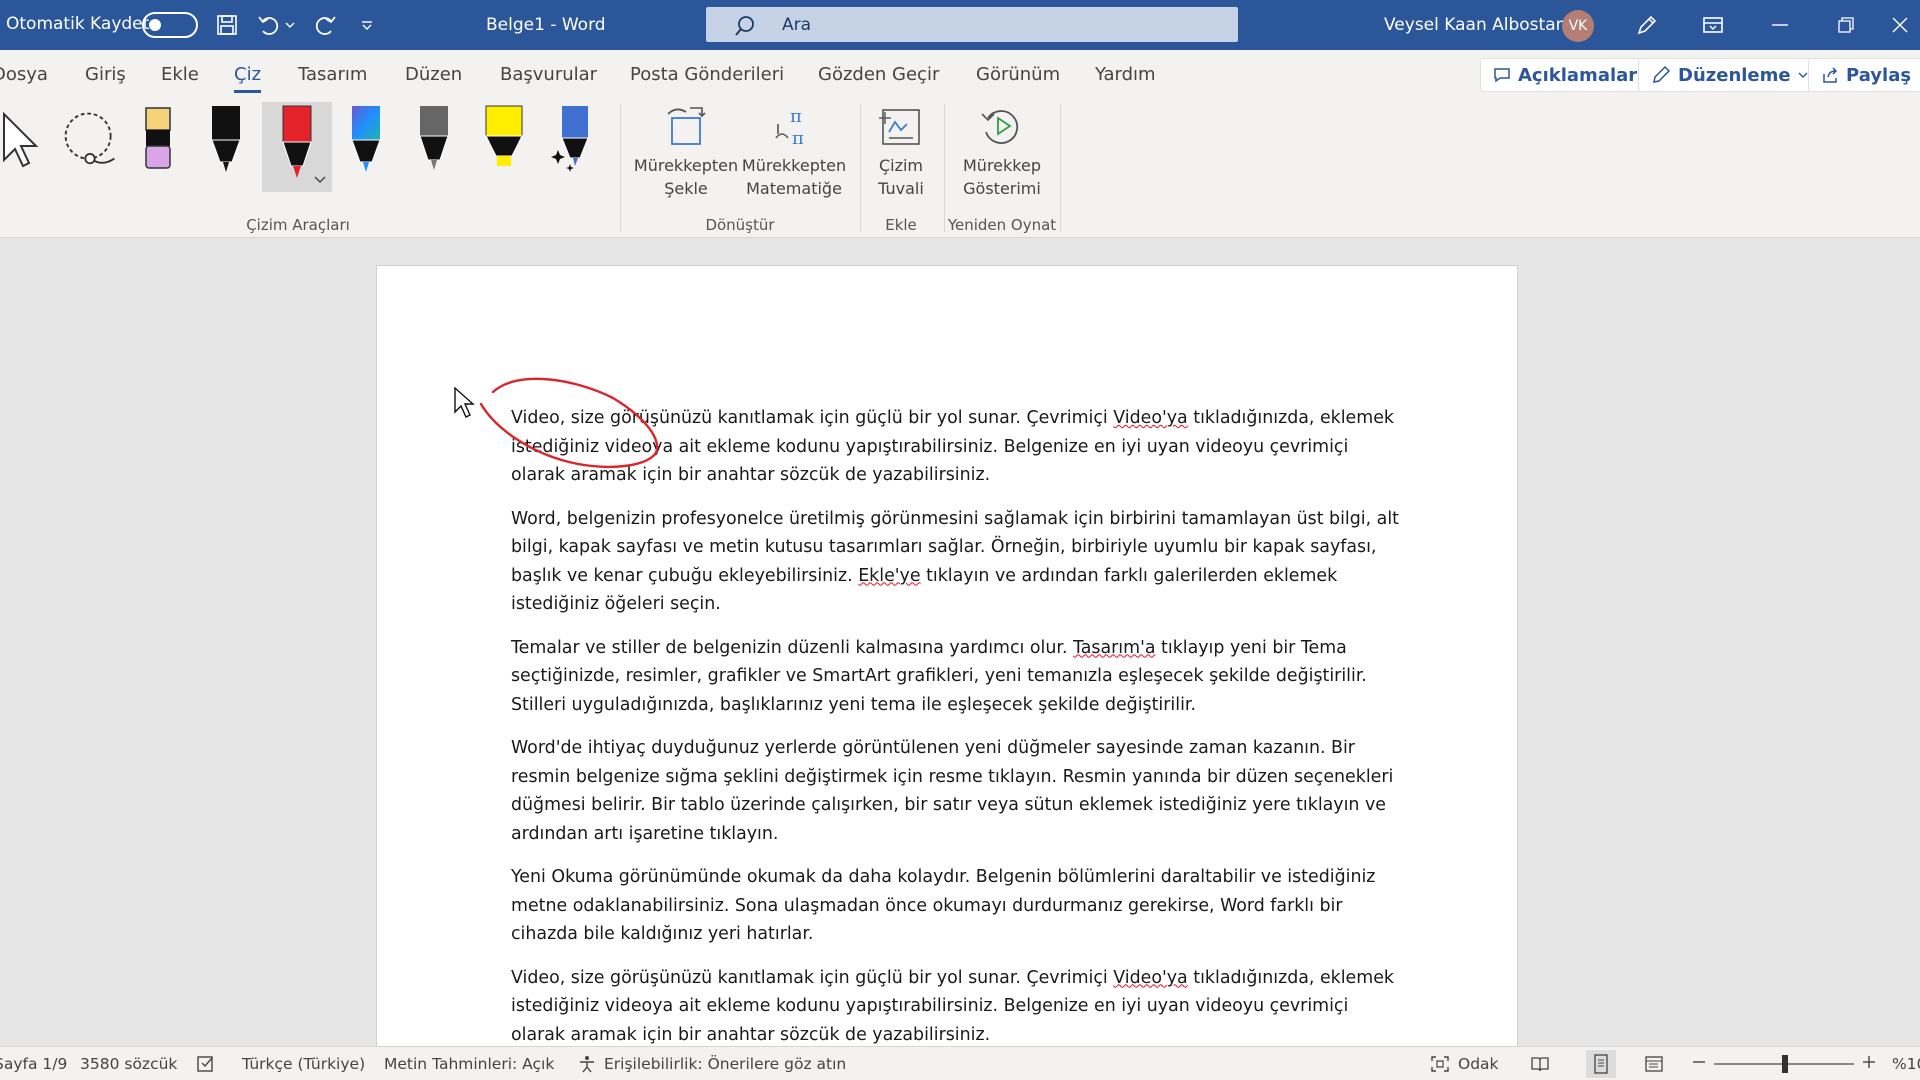 This screenshot has height=1080, width=1920. What do you see at coordinates (325, 25) in the screenshot?
I see `redo-icon` at bounding box center [325, 25].